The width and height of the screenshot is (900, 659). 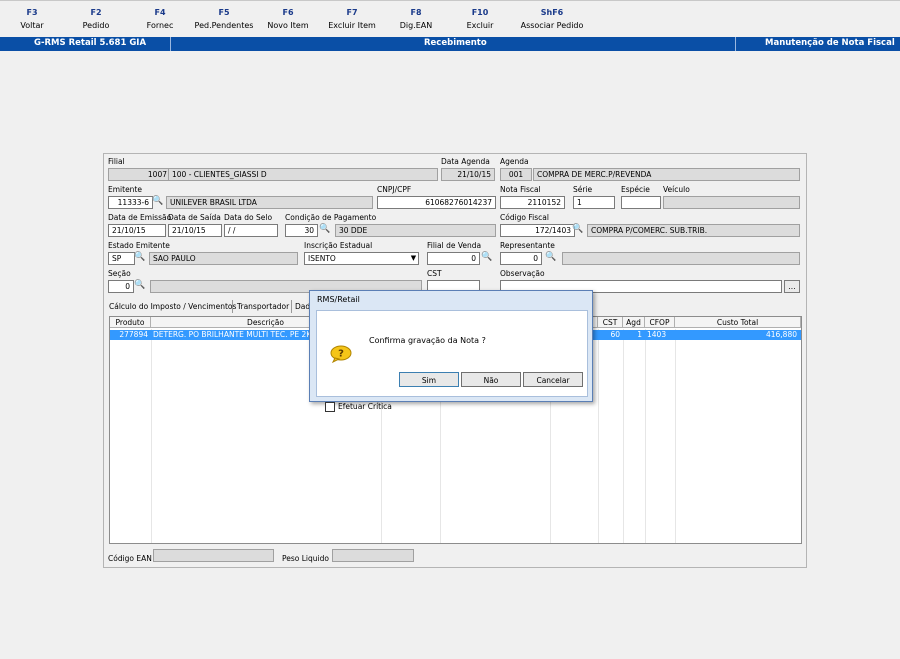 What do you see at coordinates (429, 379) in the screenshot?
I see `sim-button: Sim` at bounding box center [429, 379].